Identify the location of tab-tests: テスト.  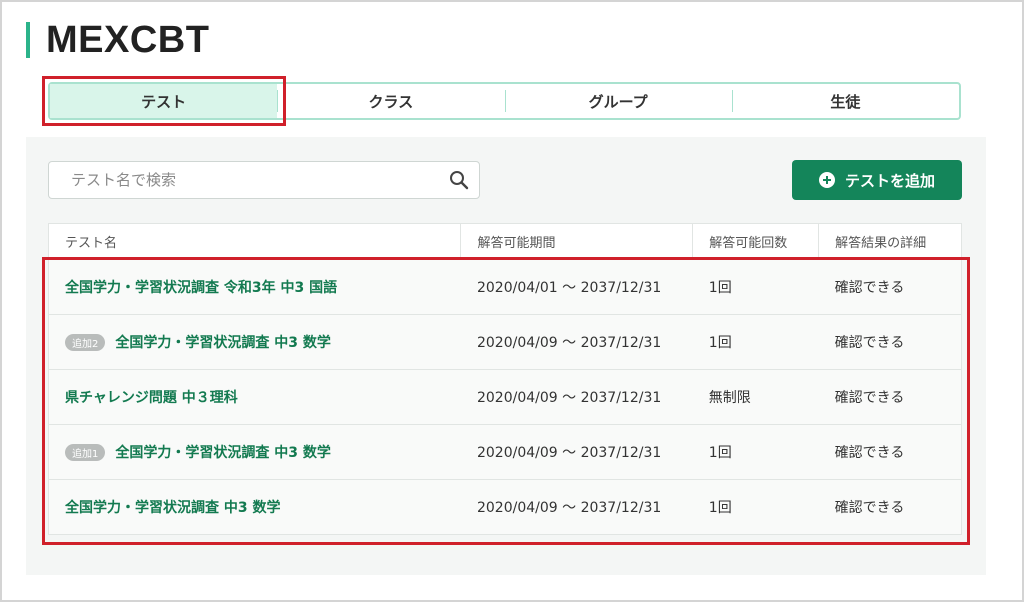
(164, 101).